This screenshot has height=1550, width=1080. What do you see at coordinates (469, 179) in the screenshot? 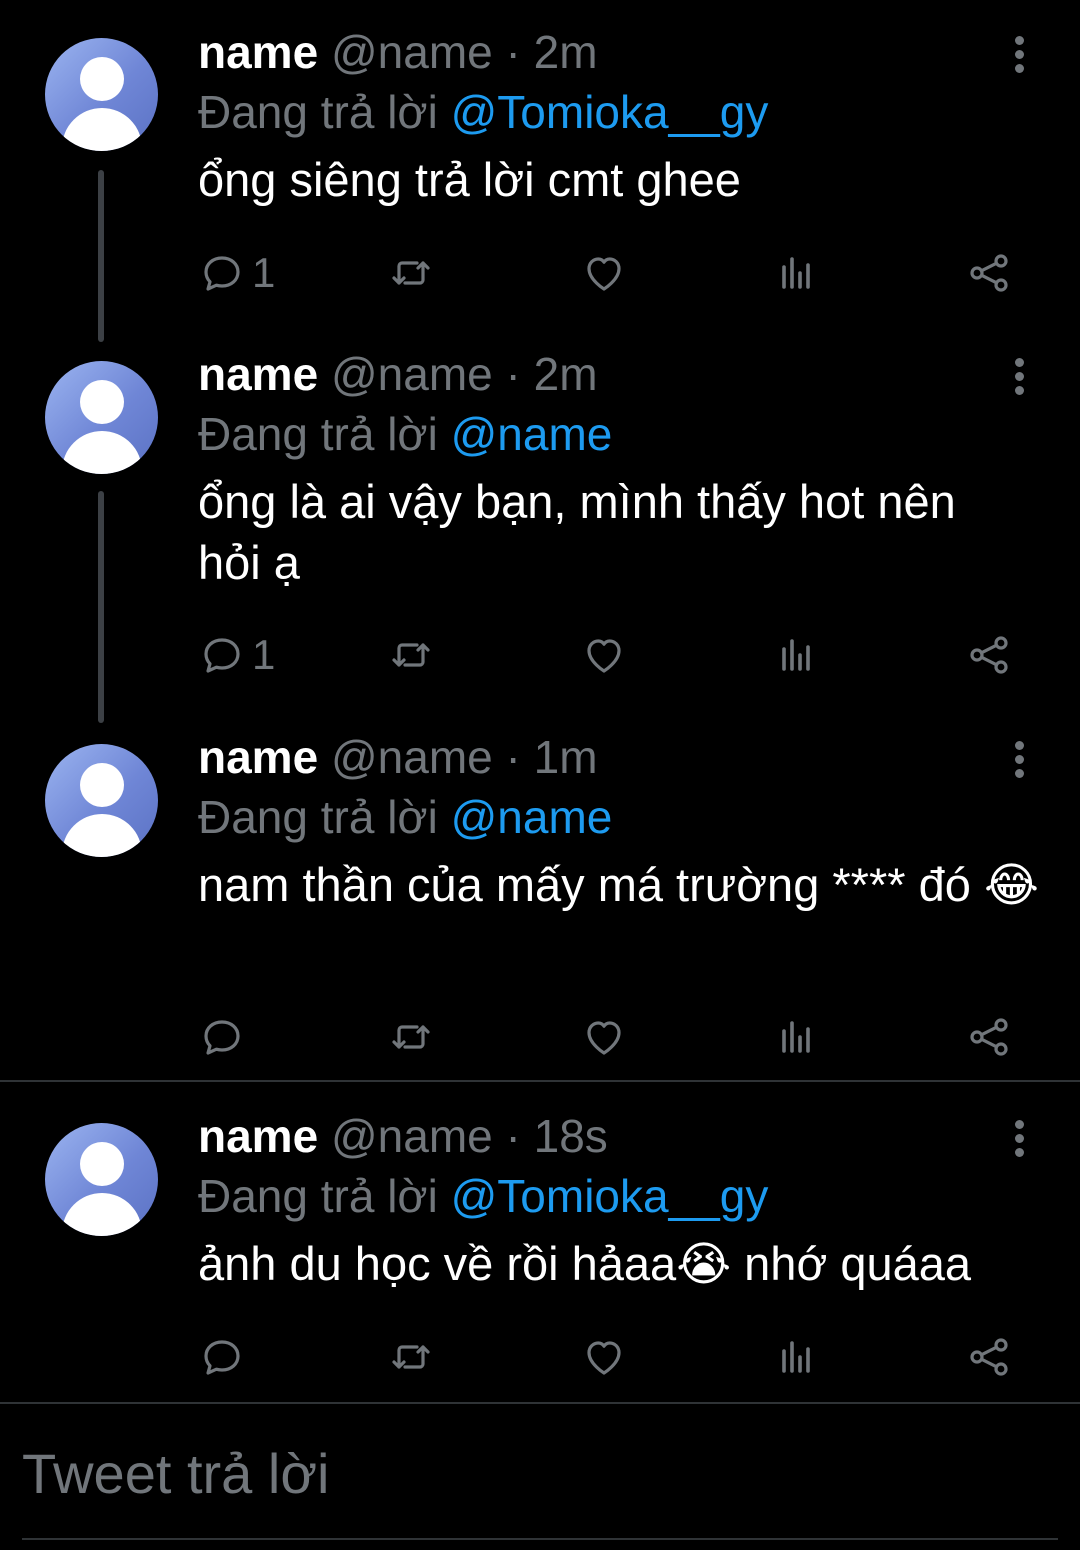
I see `tweet-text: ổng siêng trả lời cmt ghee` at bounding box center [469, 179].